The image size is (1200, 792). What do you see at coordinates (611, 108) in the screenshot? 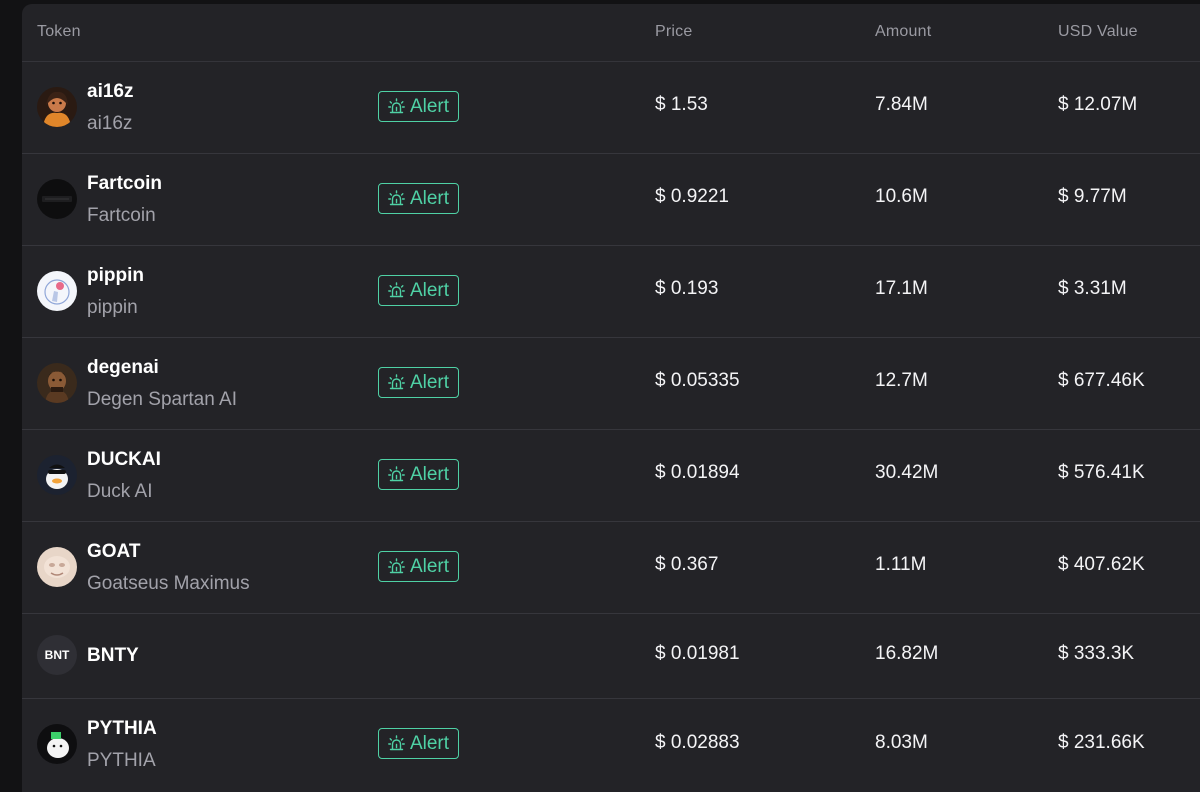
I see `table-row: ai16z ai16z Alert $ 1.53 7.84M $ 12.07M` at bounding box center [611, 108].